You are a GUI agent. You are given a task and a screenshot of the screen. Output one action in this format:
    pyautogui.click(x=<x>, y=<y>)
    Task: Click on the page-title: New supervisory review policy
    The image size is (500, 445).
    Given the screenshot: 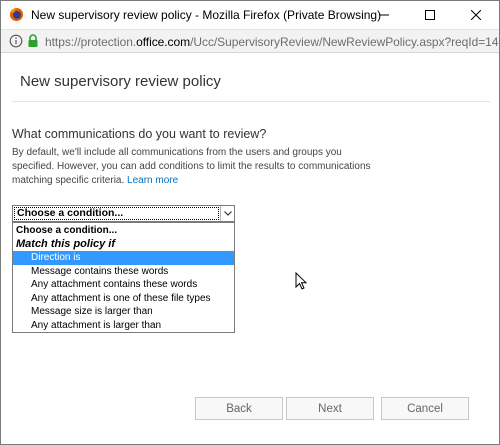 What is the action you would take?
    pyautogui.click(x=120, y=81)
    